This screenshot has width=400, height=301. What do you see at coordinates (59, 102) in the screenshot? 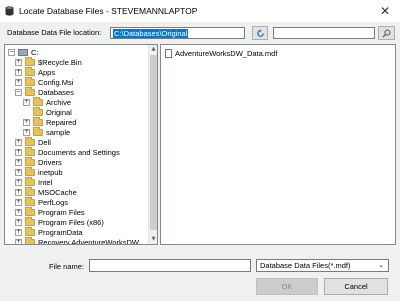
I see `tree-item-label: Archive` at bounding box center [59, 102].